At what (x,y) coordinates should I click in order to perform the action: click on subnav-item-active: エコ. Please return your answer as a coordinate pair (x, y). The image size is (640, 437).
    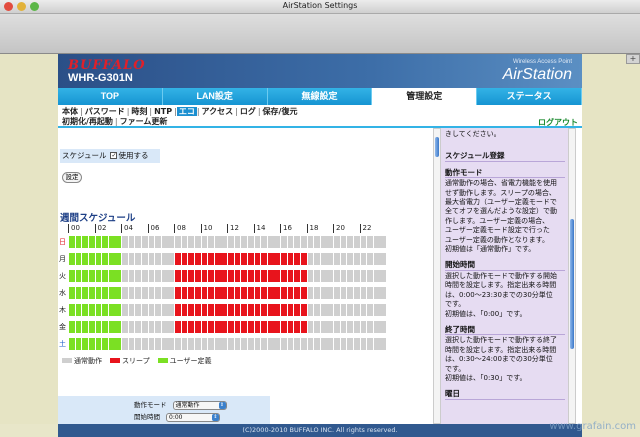
    Looking at the image, I should click on (186, 111).